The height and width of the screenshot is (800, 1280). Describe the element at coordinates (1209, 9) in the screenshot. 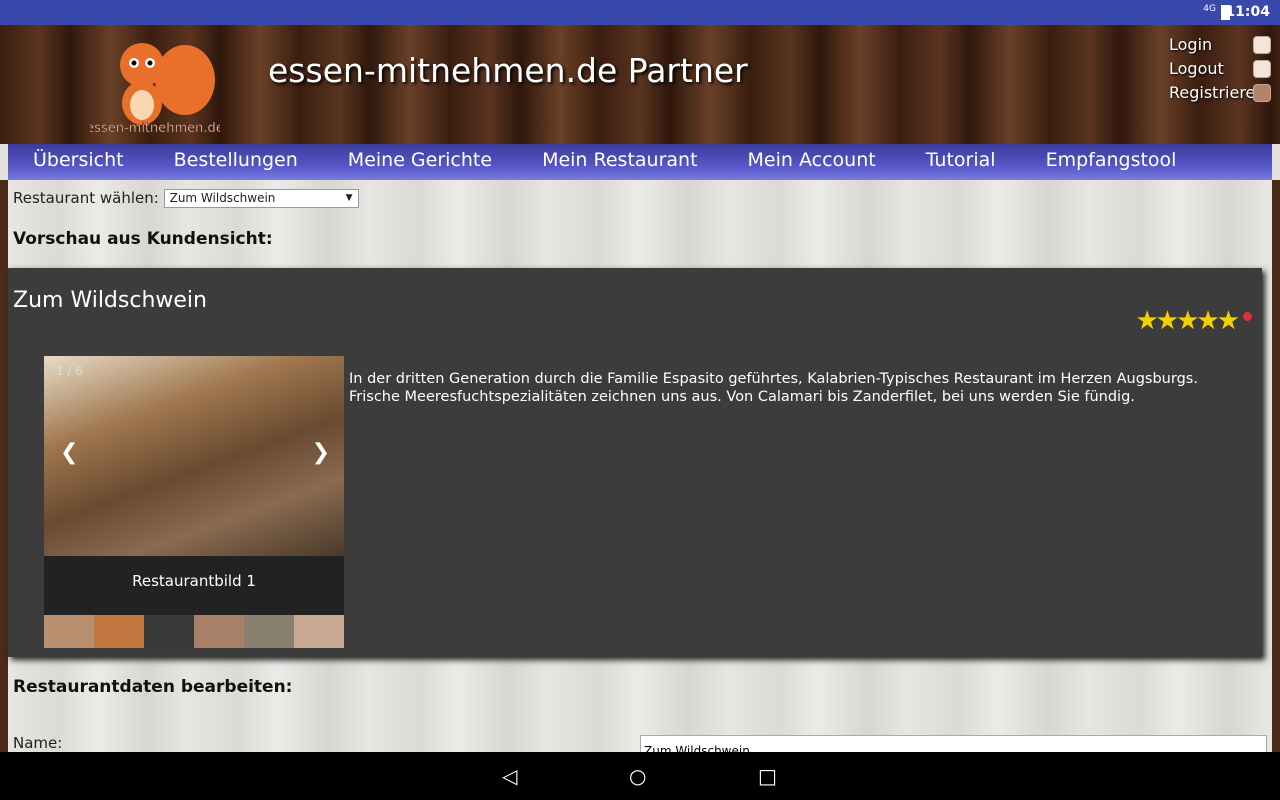

I see `network-icon: 4G` at that location.